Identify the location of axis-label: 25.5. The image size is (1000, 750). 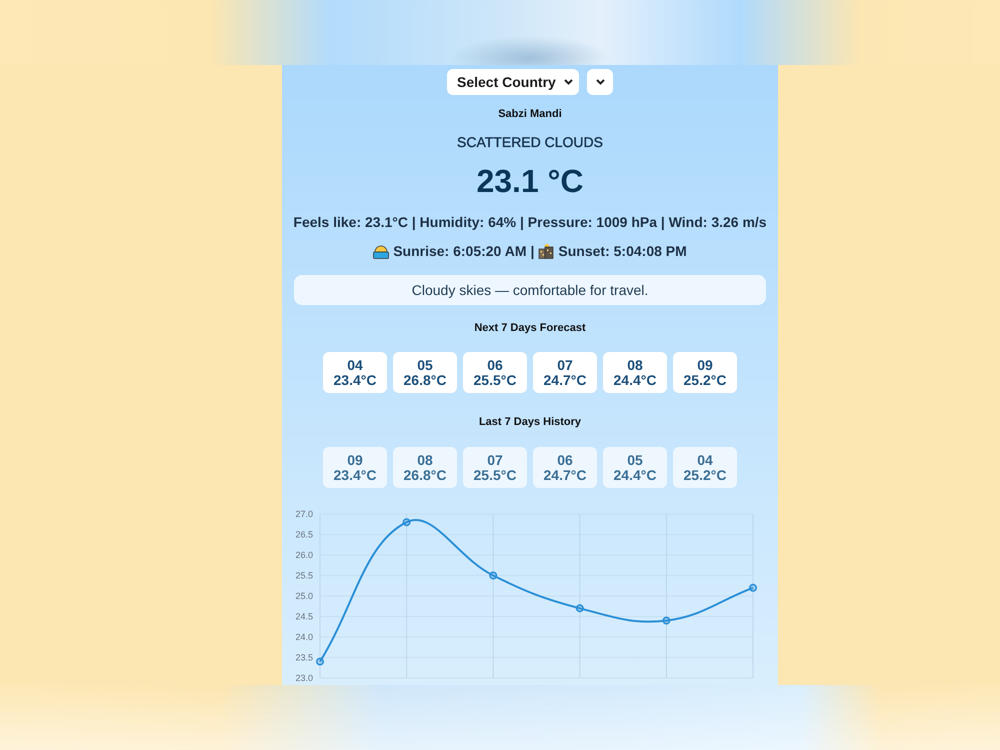
(304, 575).